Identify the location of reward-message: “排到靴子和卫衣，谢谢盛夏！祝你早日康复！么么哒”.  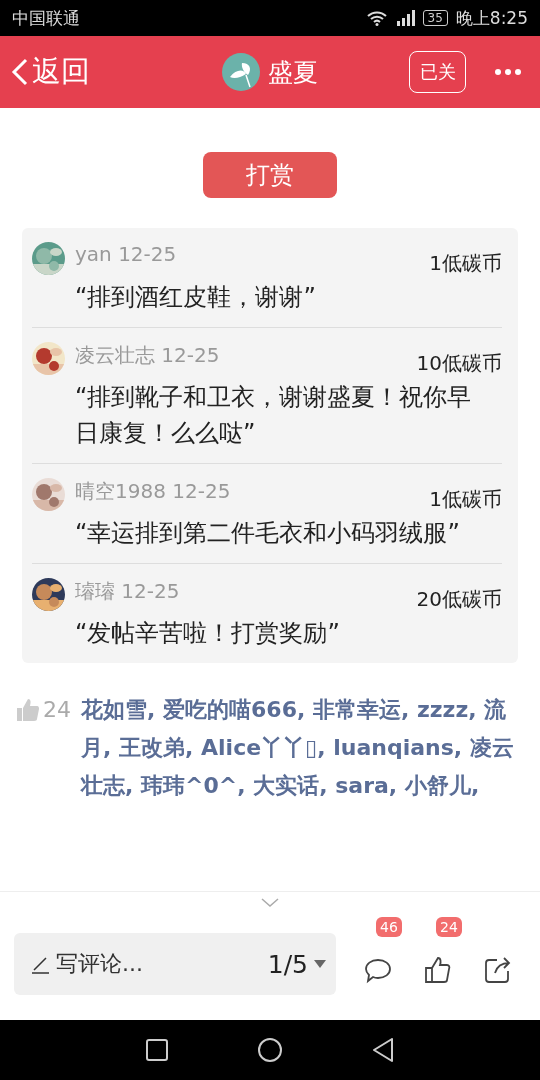
(274, 415).